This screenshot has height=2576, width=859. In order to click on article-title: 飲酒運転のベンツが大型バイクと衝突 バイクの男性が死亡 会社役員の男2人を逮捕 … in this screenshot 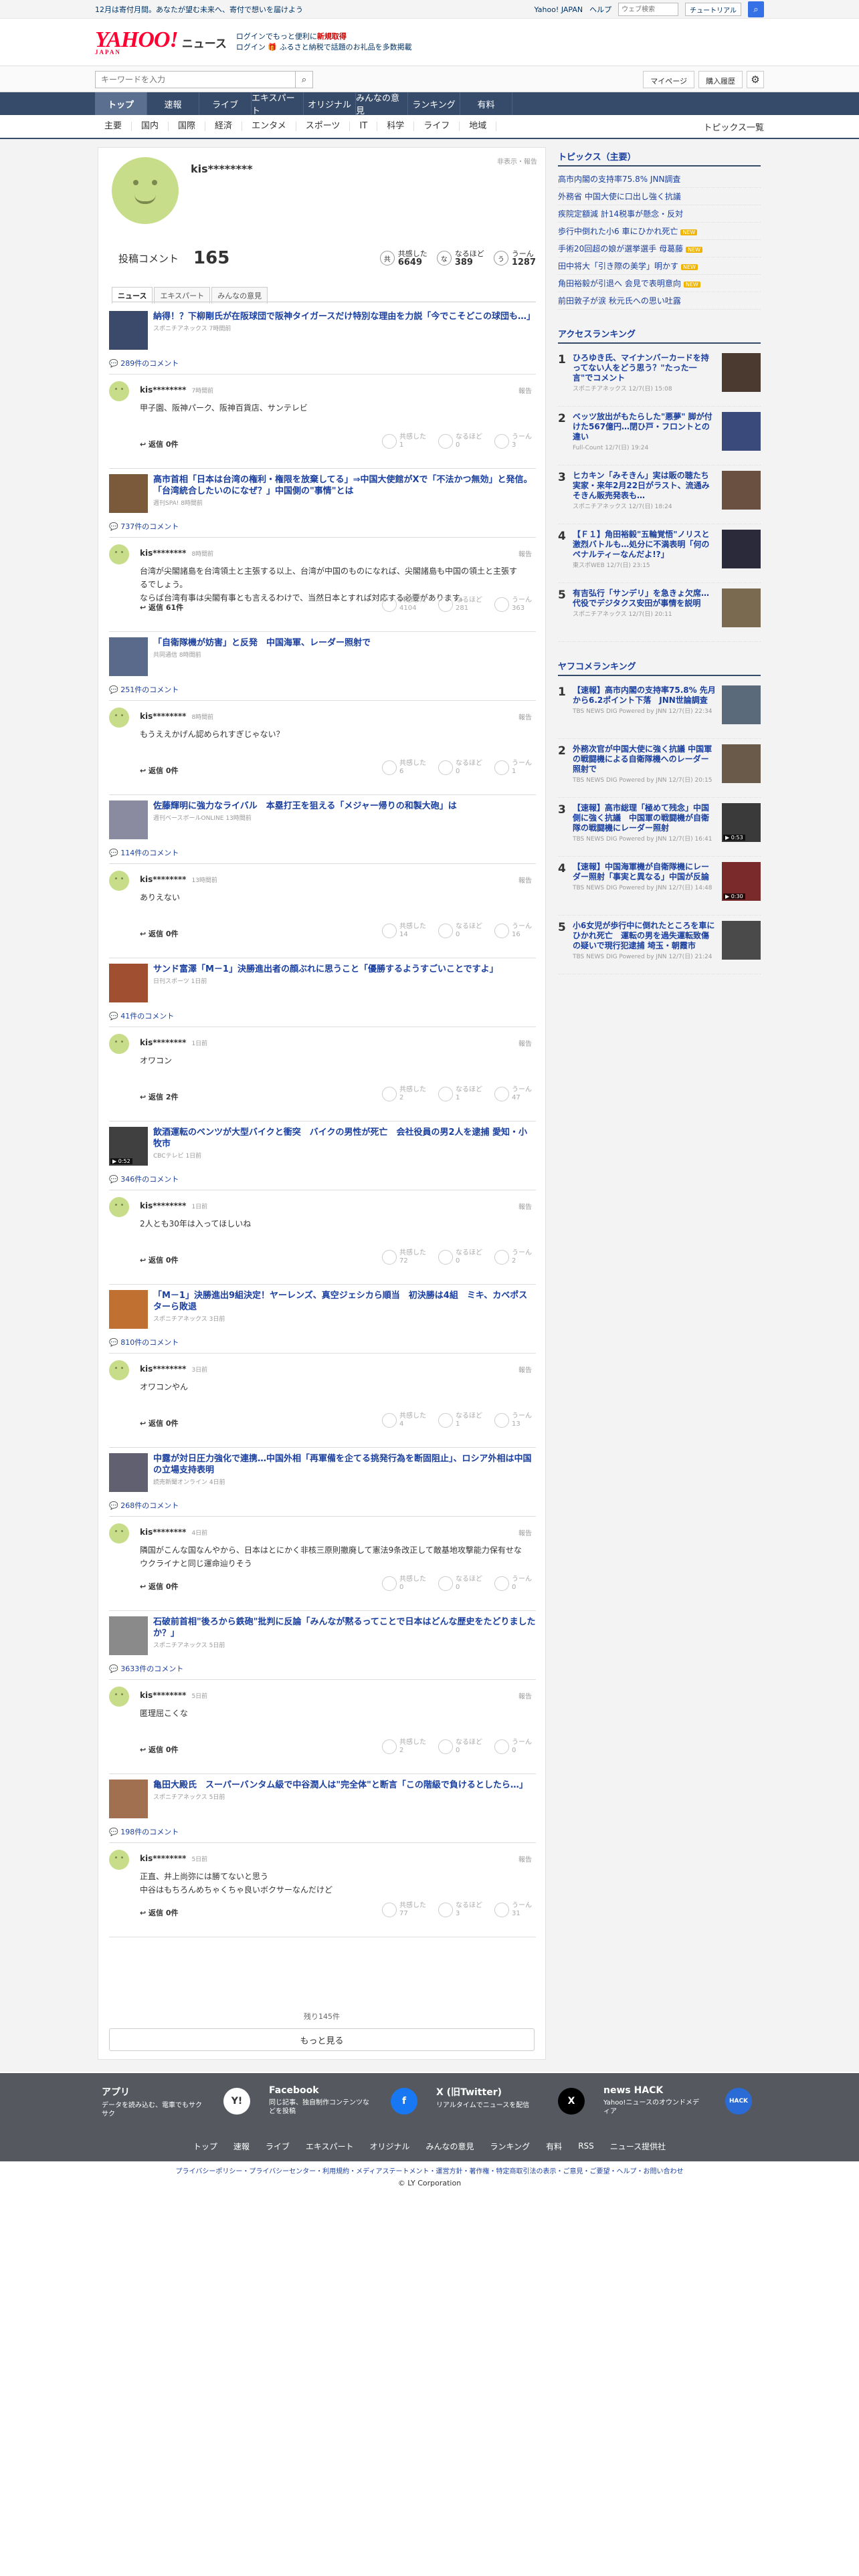, I will do `click(345, 1138)`.